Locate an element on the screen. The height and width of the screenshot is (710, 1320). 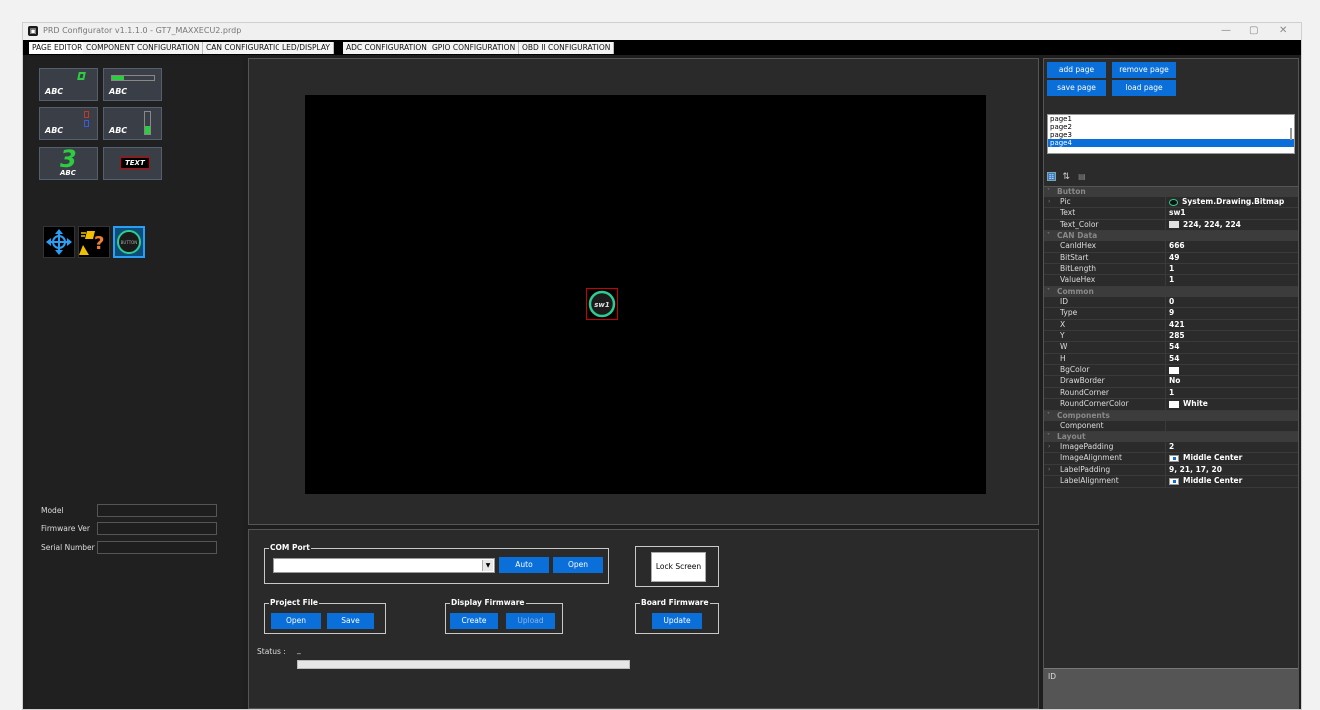
page-list-item: page1 is located at coordinates (1171, 119).